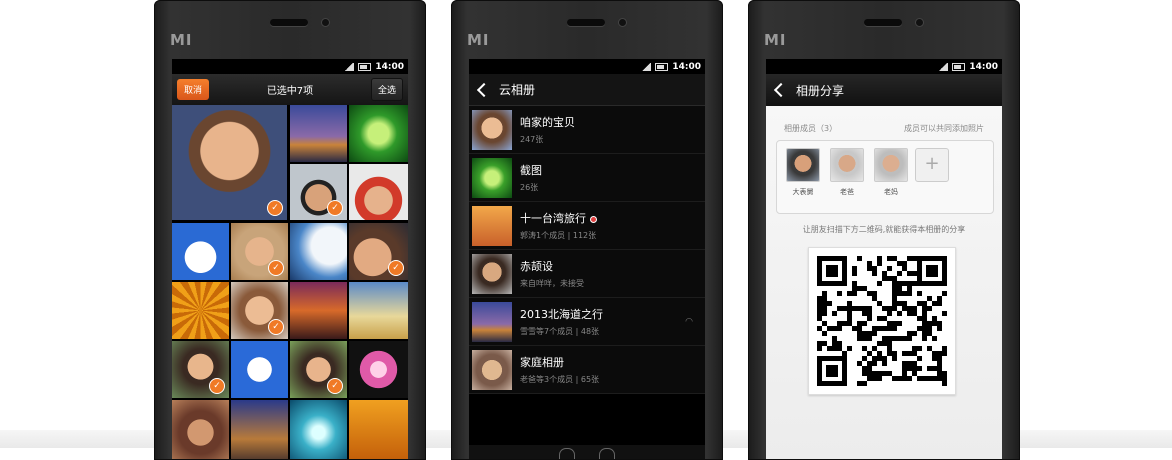 The height and width of the screenshot is (460, 1172). I want to click on battery-icon, so click(662, 66).